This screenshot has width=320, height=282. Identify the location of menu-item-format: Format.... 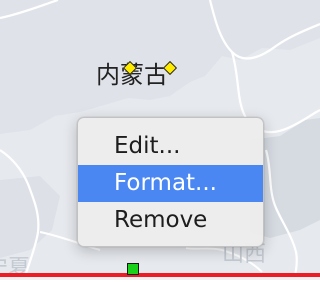
(170, 183).